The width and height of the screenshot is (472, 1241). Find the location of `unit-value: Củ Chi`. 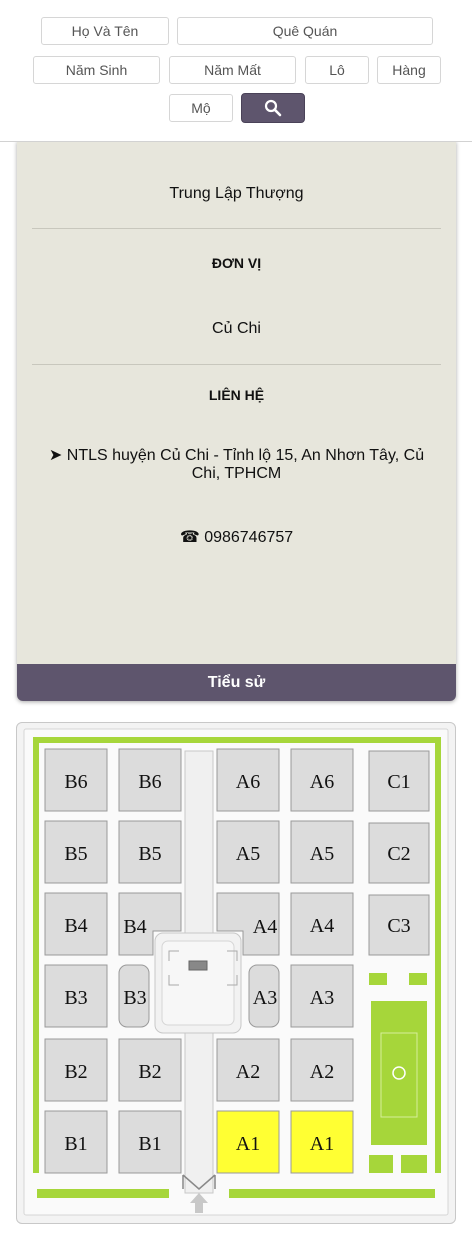

unit-value: Củ Chi is located at coordinates (236, 328).